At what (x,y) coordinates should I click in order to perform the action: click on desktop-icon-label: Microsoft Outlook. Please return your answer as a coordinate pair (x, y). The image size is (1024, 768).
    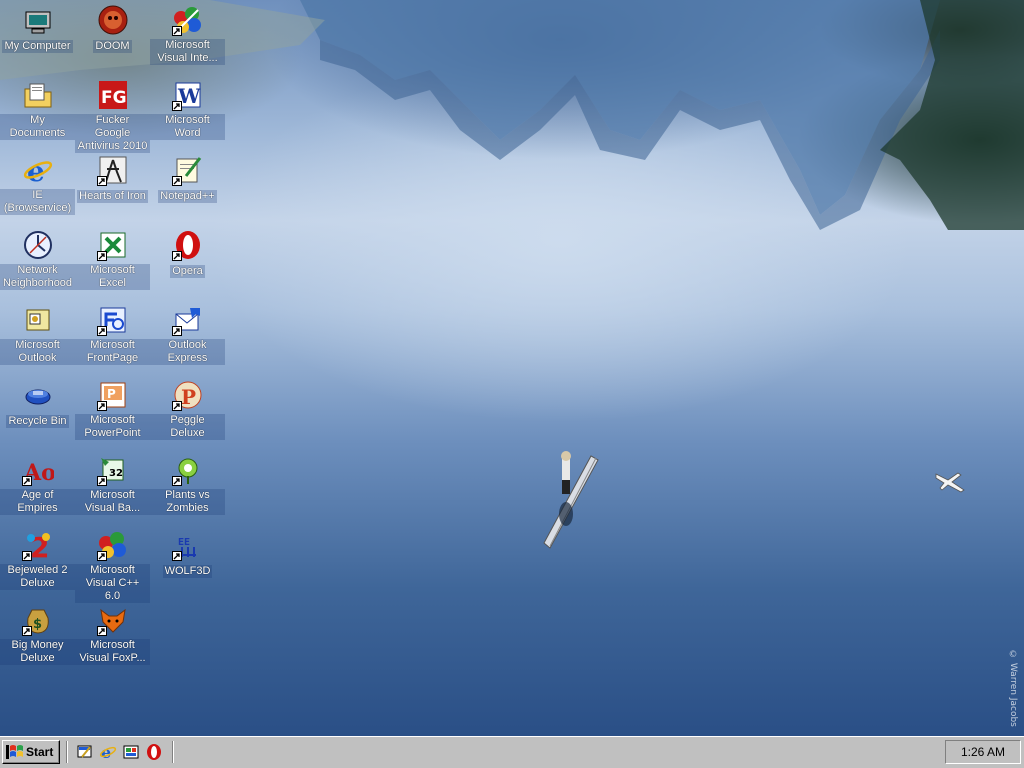
    Looking at the image, I should click on (37, 352).